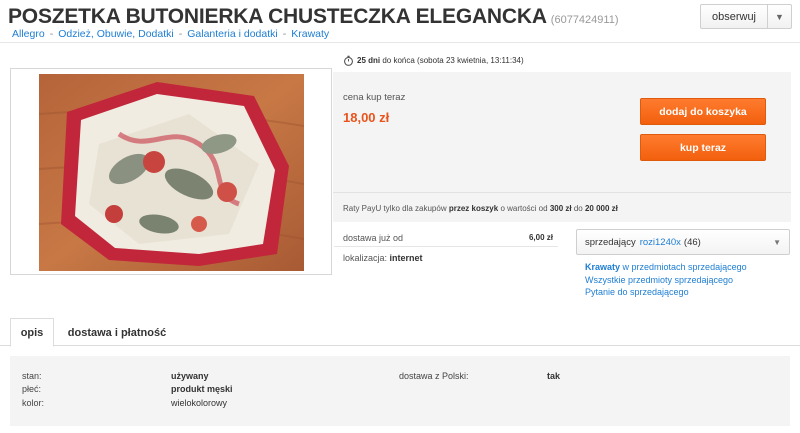 The image size is (800, 433). I want to click on detail-shipping-label: dostawa z Polski:, so click(434, 376).